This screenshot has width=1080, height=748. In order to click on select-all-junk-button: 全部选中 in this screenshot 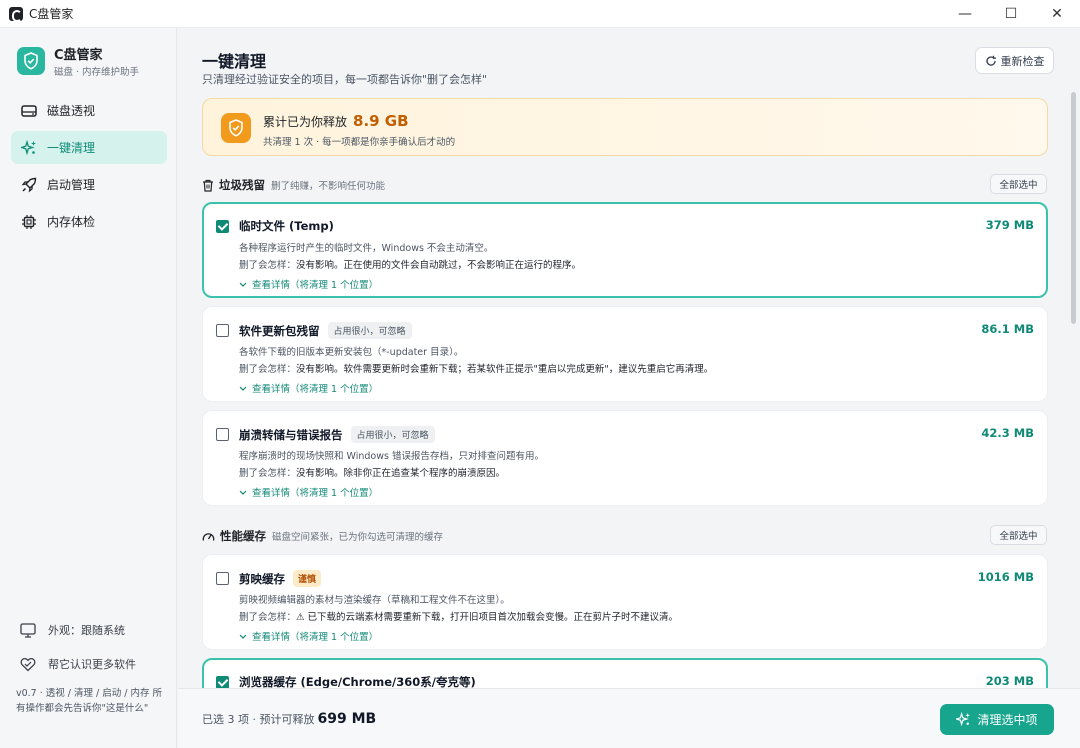, I will do `click(1018, 184)`.